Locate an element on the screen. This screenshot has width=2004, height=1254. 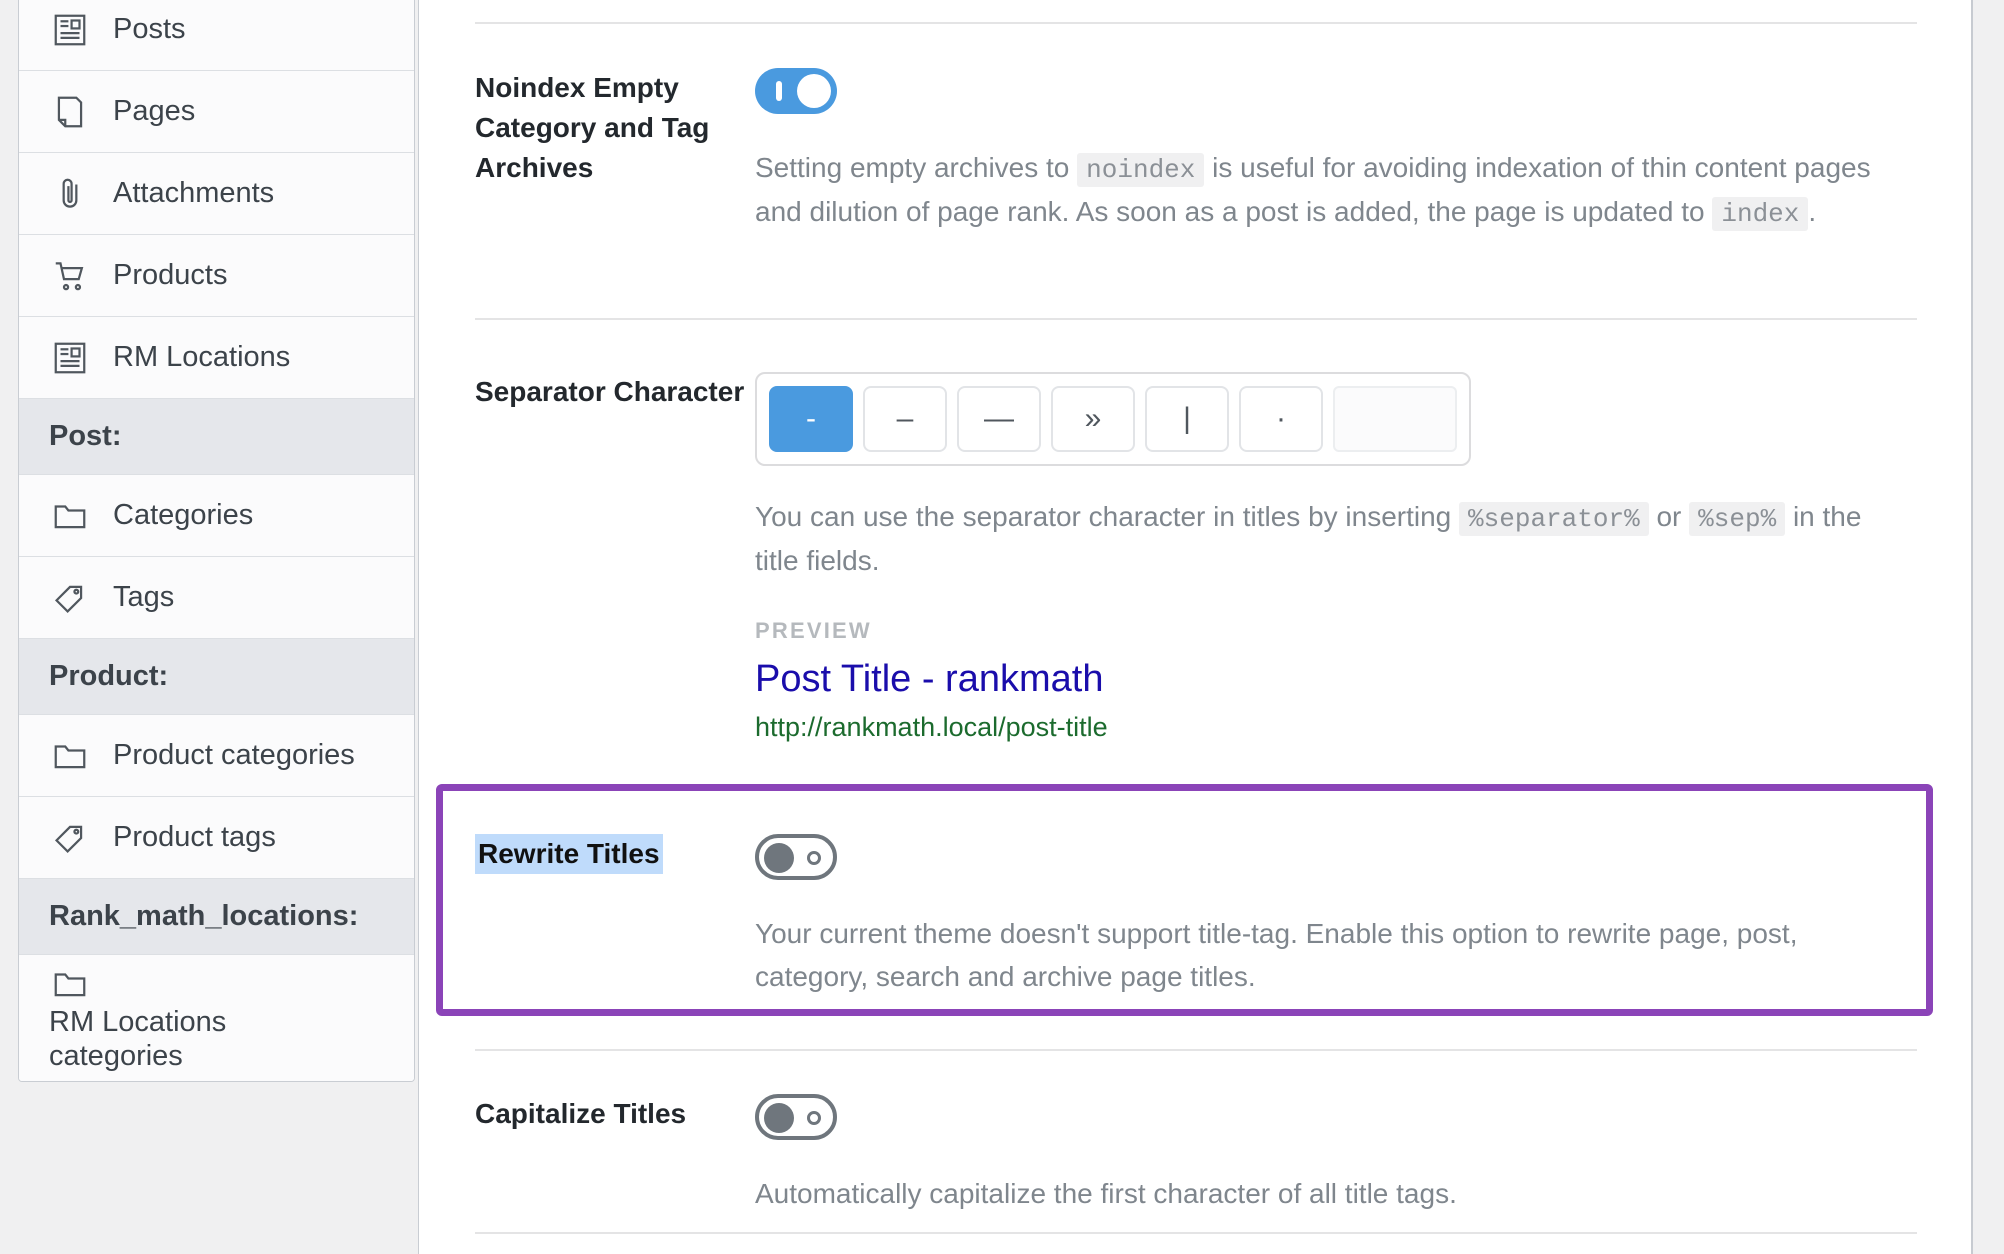
sidebar-item-label: RM Locations is located at coordinates (202, 357).